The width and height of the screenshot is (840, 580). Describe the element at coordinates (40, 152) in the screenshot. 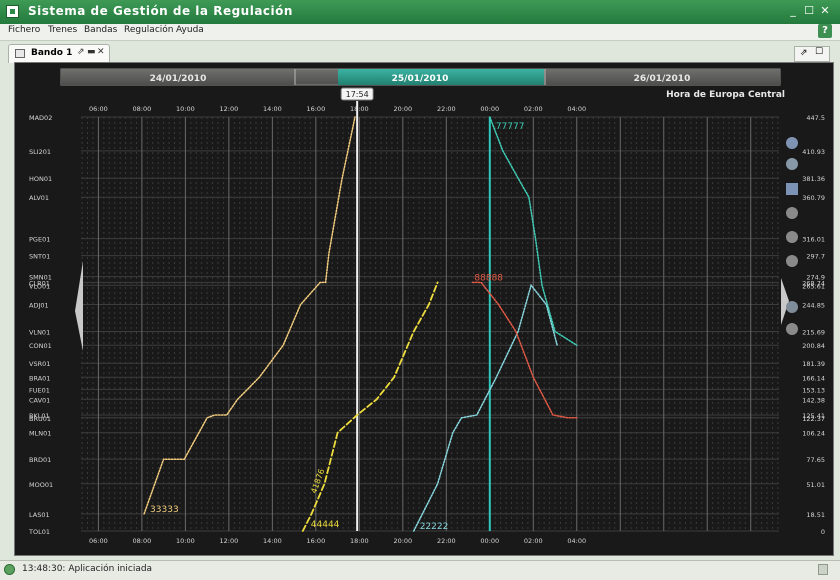

I see `station-label: SLI201` at that location.